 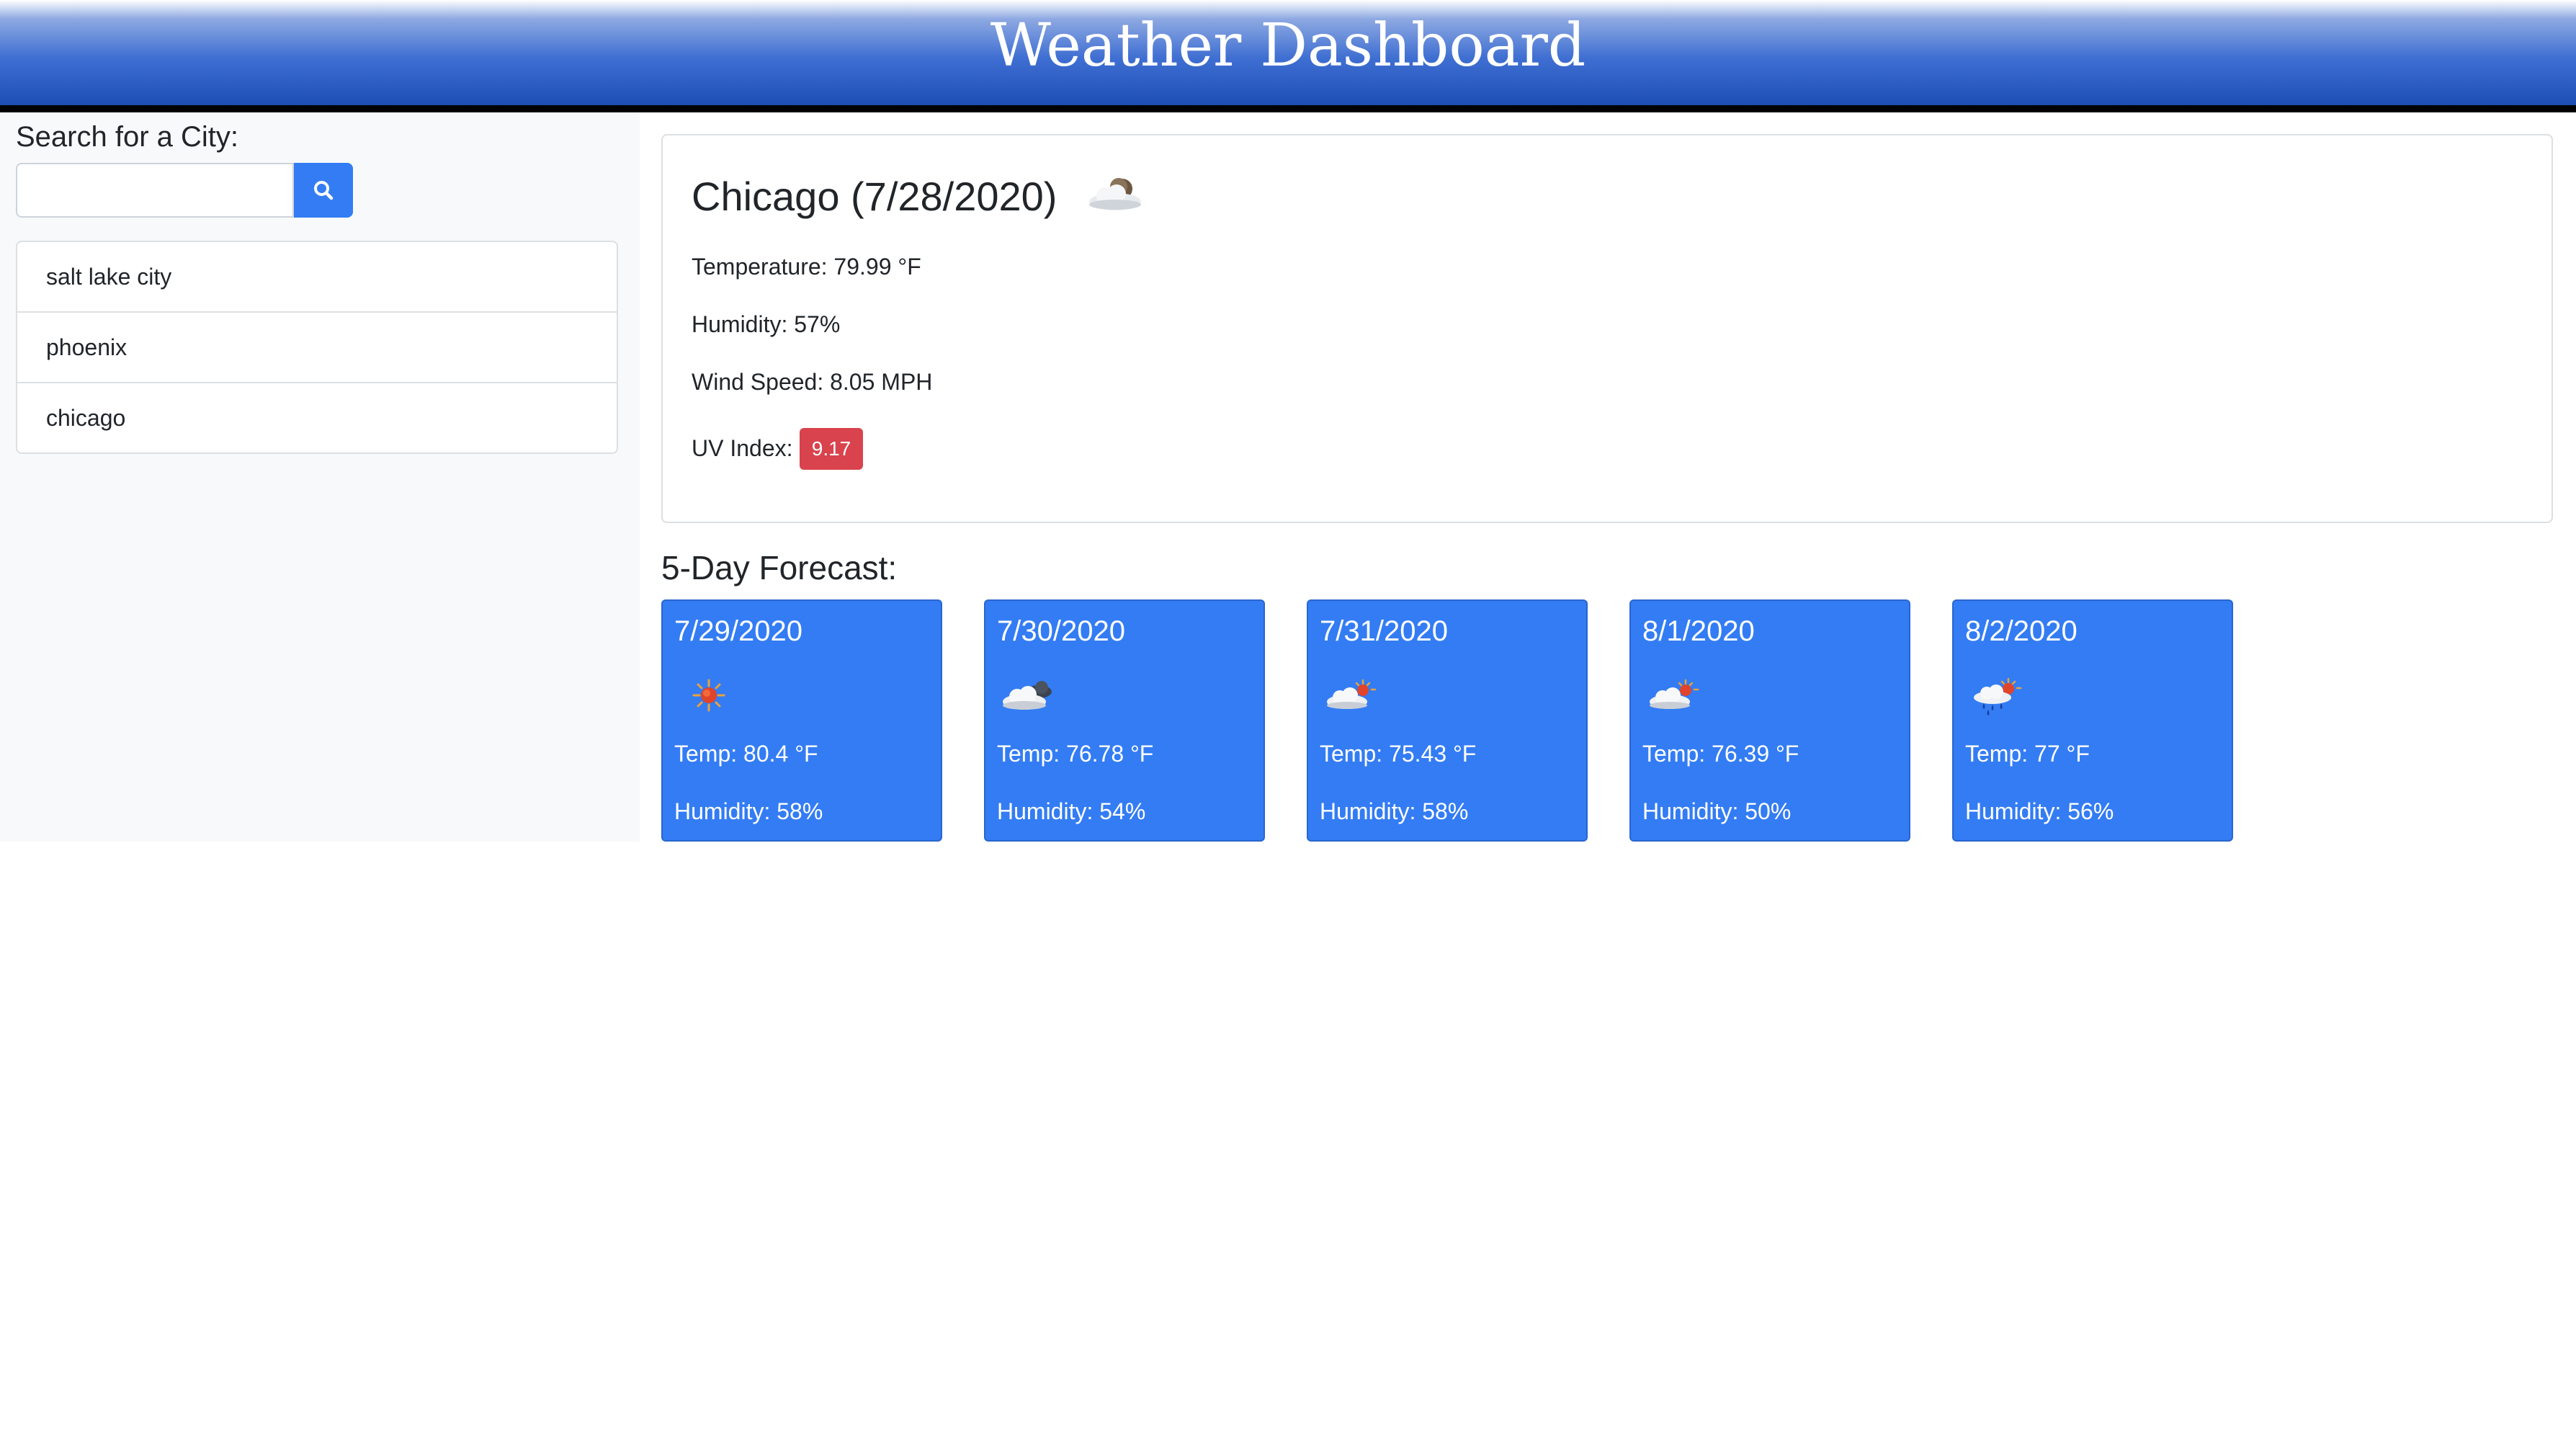 What do you see at coordinates (1447, 720) in the screenshot?
I see `forecast-card-day-3: 7/31/2020 Temp: 75.43 °F Humidity: 58%` at bounding box center [1447, 720].